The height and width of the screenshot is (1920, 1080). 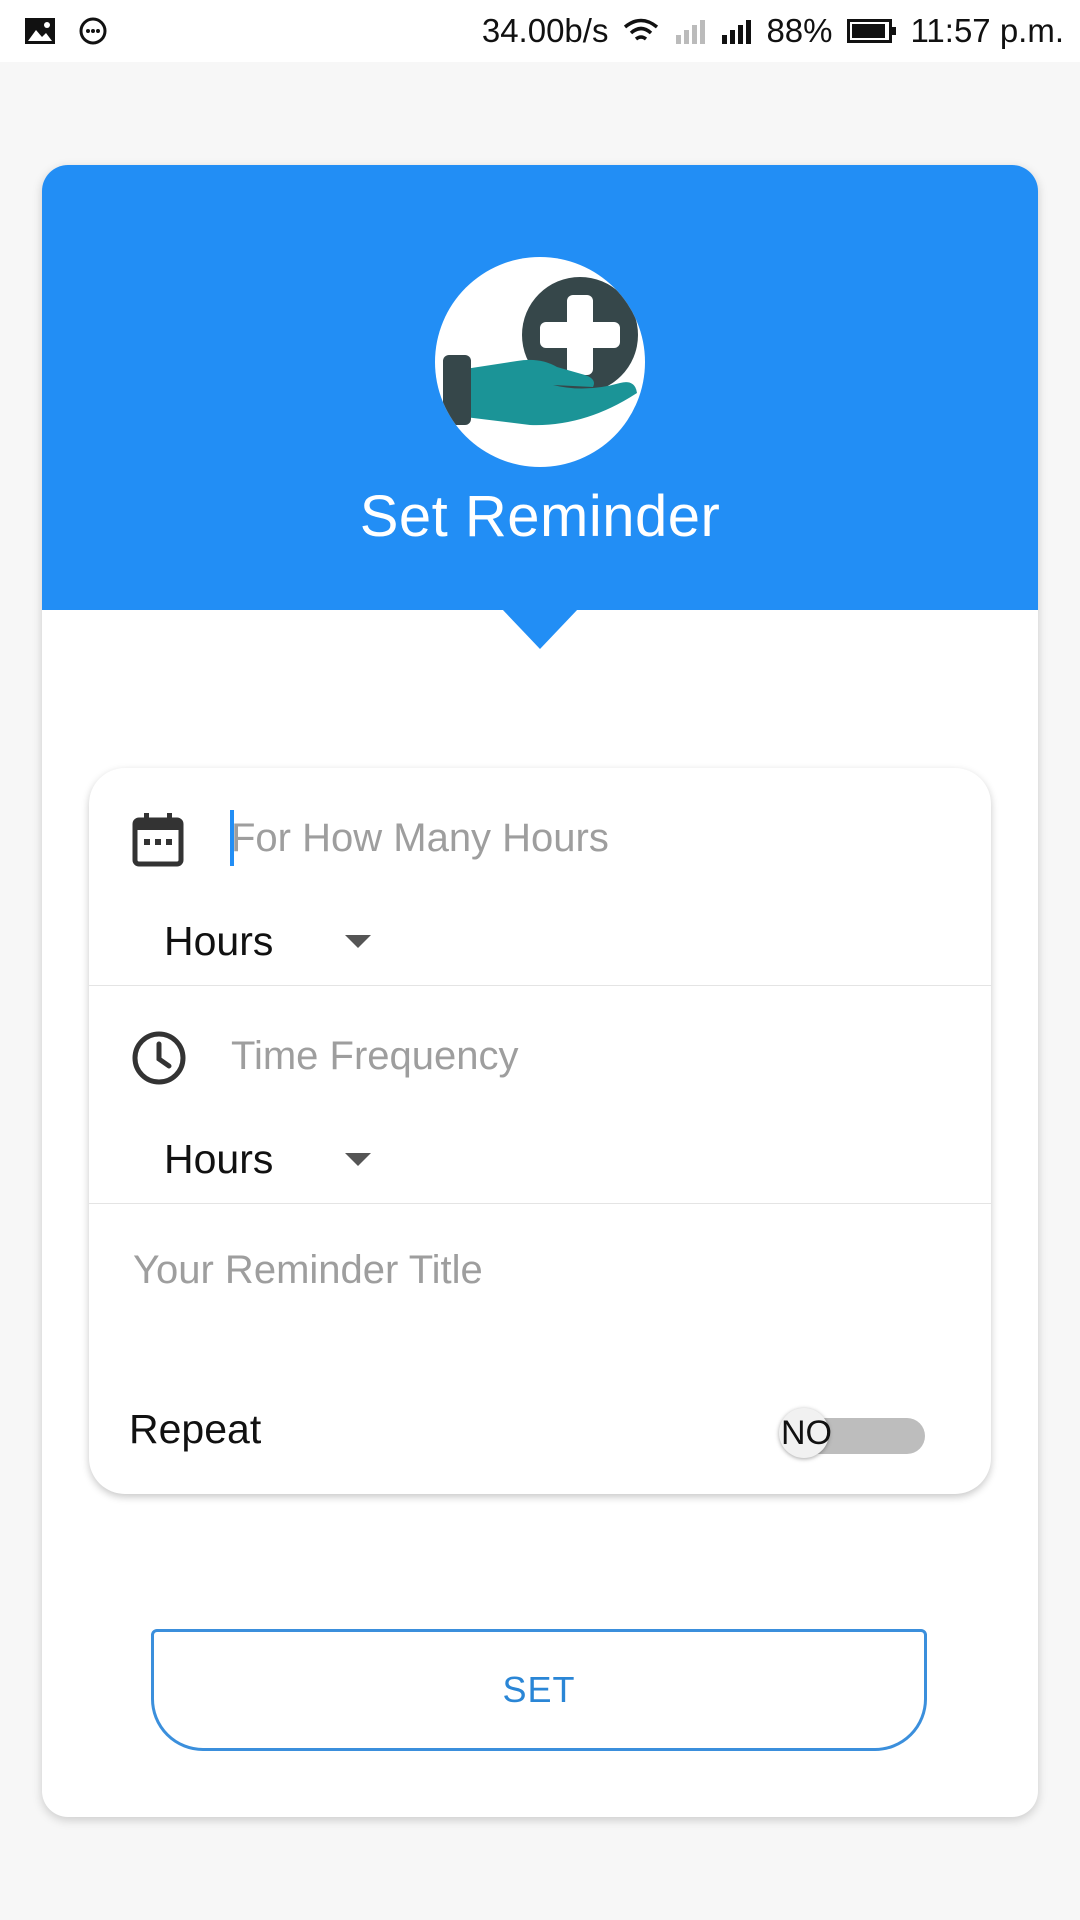 I want to click on frequency-unit-value: Hours, so click(x=219, y=1159).